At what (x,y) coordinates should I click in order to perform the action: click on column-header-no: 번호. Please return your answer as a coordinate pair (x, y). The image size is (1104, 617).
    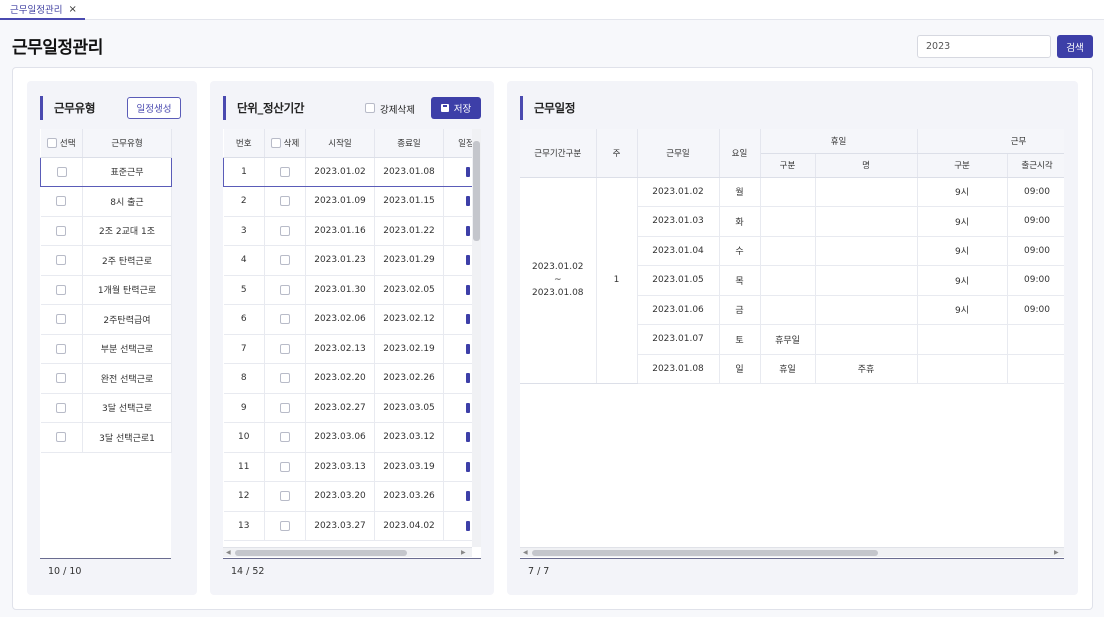
    Looking at the image, I should click on (244, 143).